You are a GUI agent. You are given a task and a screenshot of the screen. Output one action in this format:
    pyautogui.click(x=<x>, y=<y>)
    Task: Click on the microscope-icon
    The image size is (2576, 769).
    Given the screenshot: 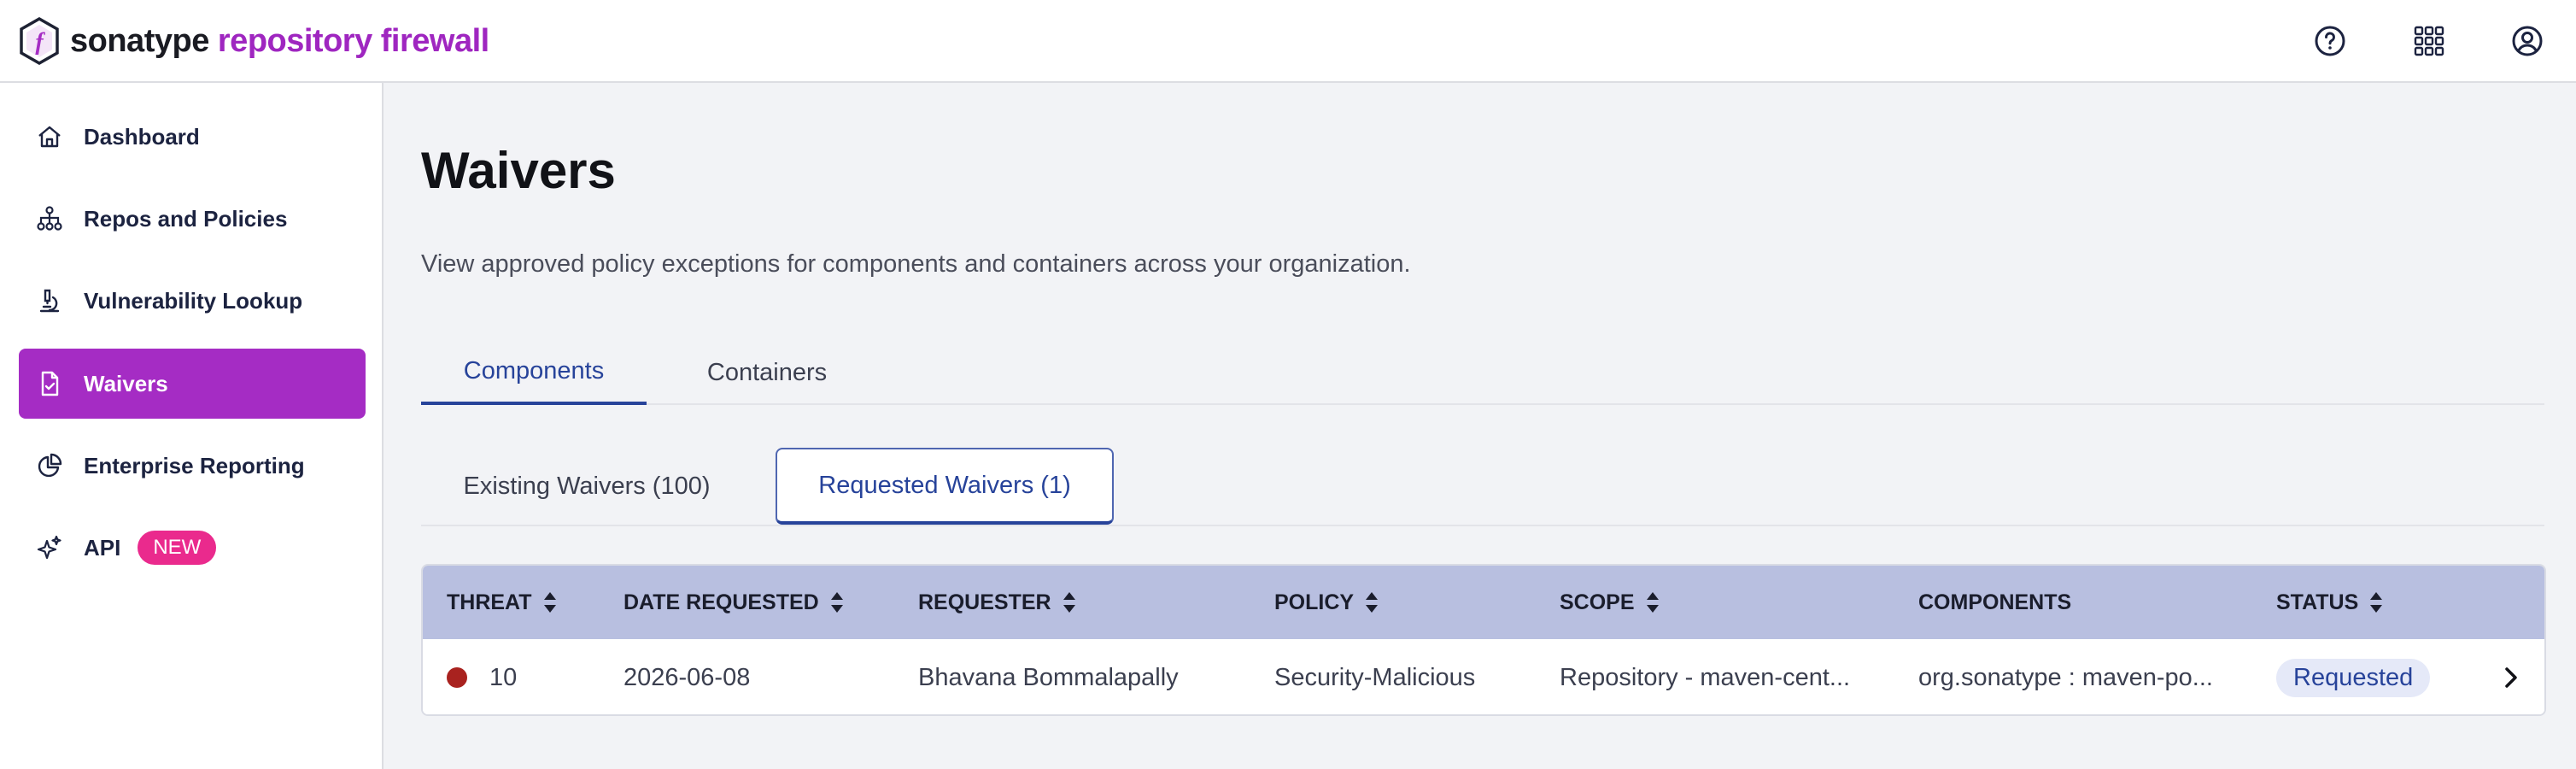 What is the action you would take?
    pyautogui.click(x=49, y=301)
    